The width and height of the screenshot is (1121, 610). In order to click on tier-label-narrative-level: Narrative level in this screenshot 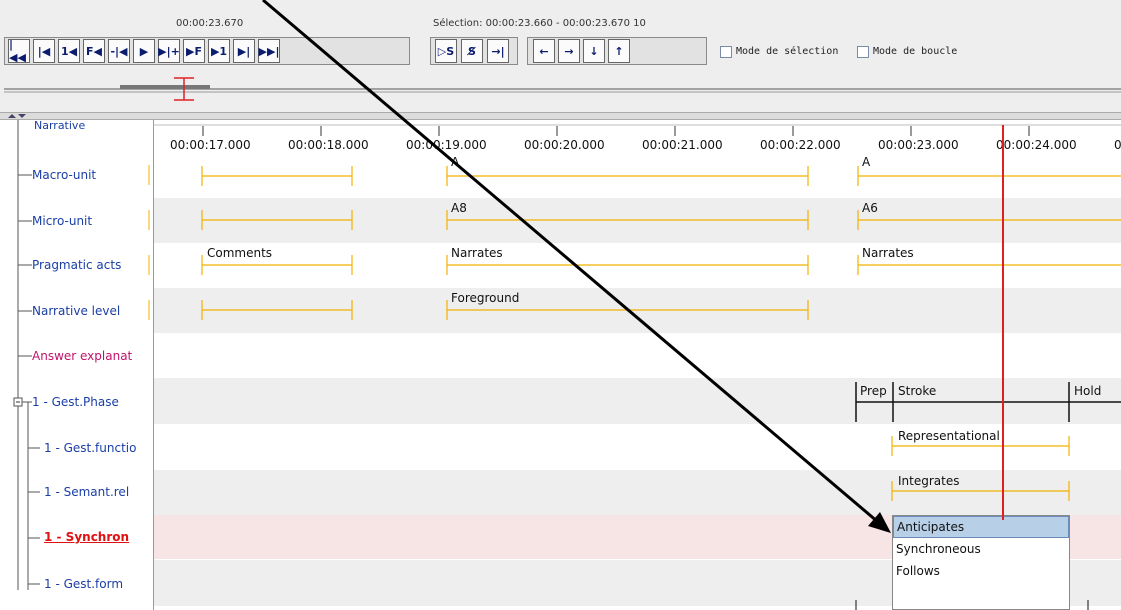, I will do `click(76, 311)`.